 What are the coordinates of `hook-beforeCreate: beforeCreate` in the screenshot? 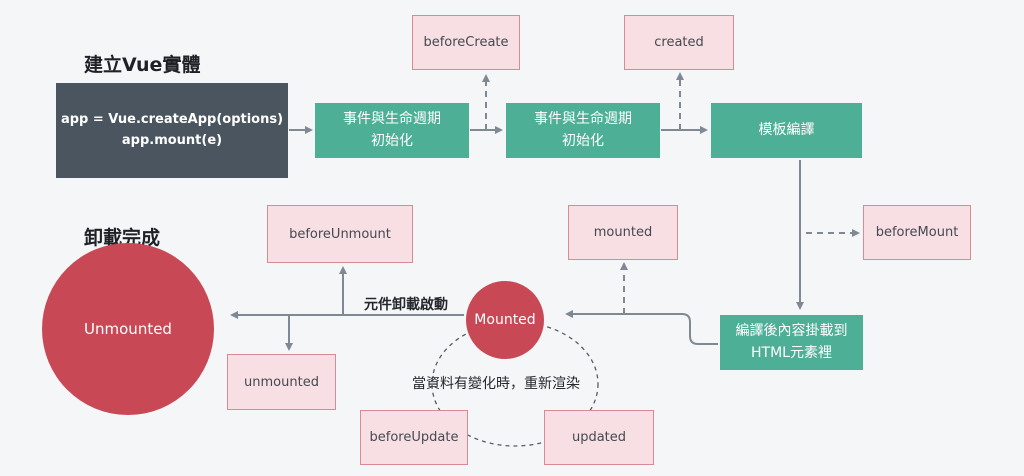 It's located at (466, 42).